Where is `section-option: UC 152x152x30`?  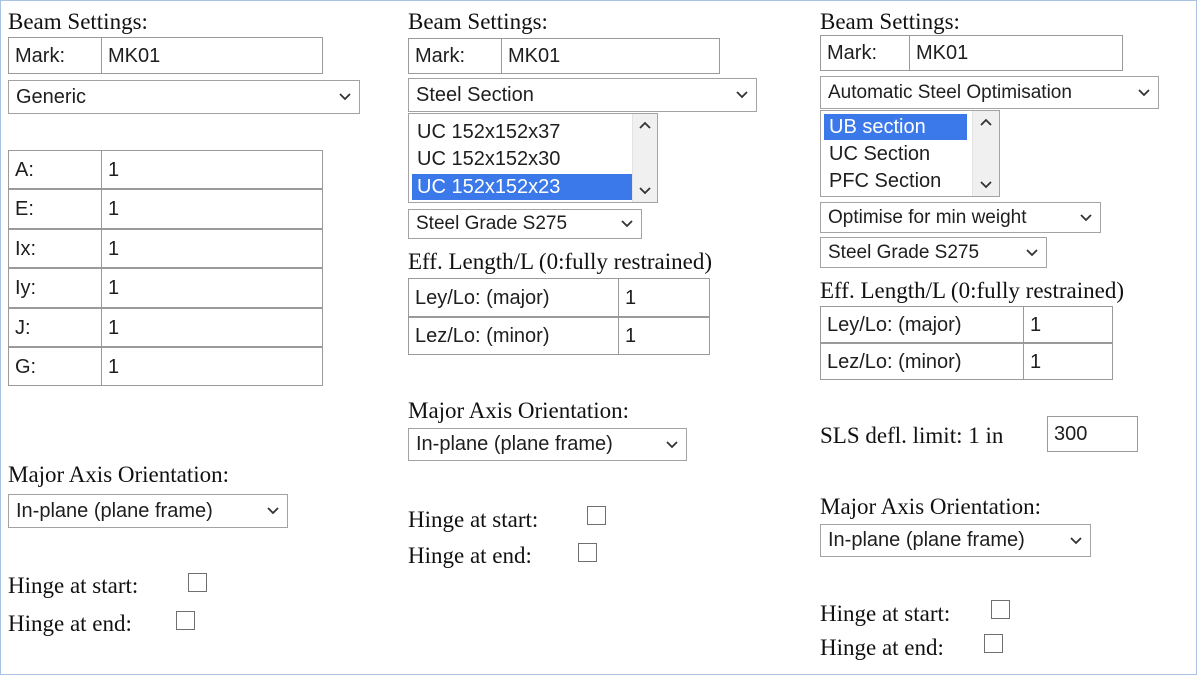 section-option: UC 152x152x30 is located at coordinates (522, 159).